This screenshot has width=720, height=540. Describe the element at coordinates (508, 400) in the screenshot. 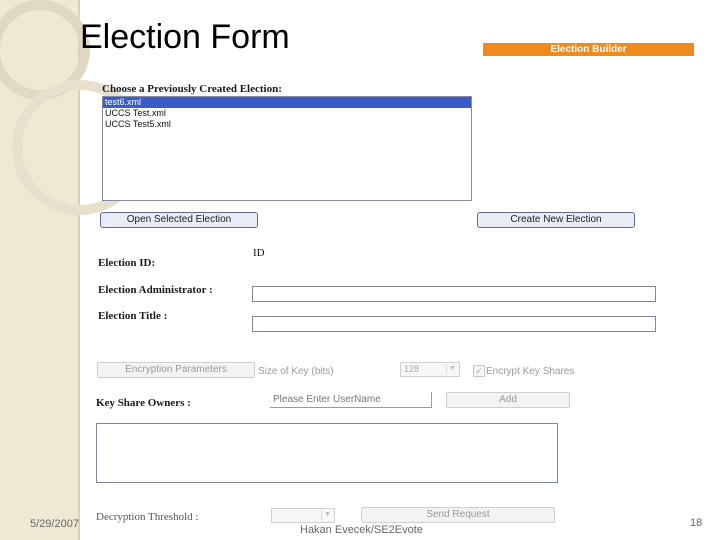

I see `add-user-button: Add` at that location.